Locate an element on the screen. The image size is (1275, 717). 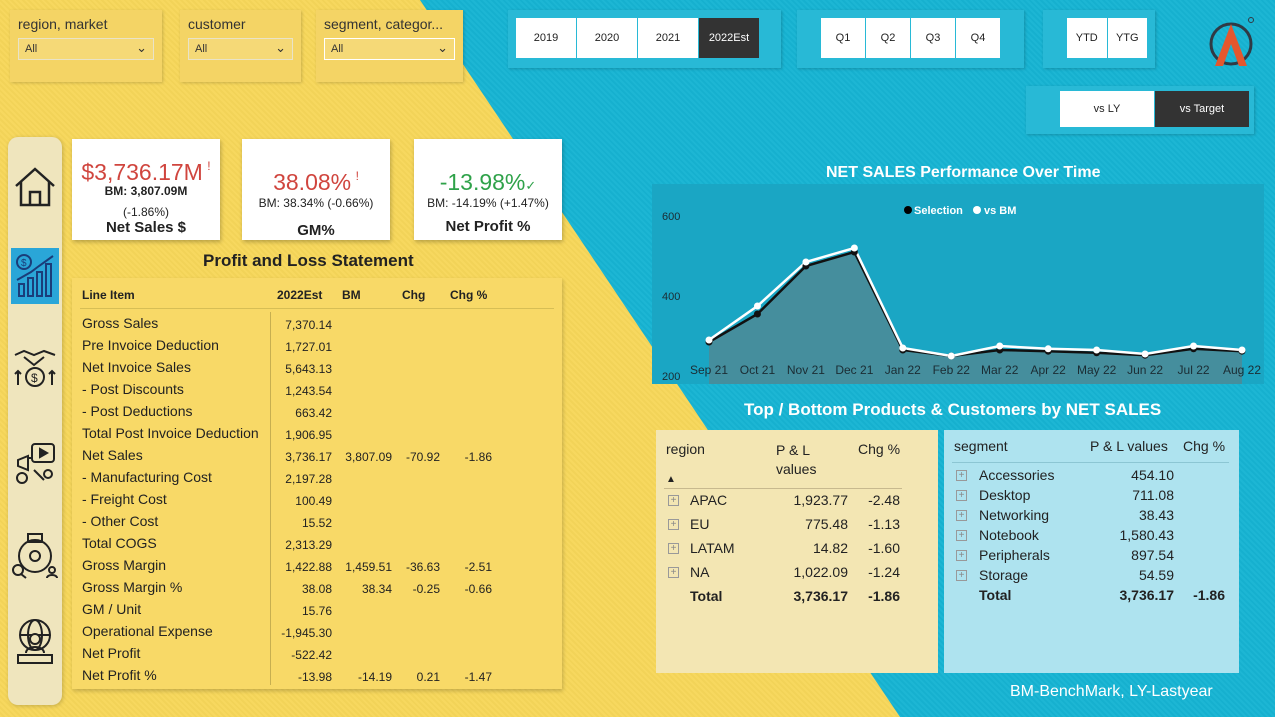
pl-cell-2022est: 663.42 is located at coordinates (313, 413).